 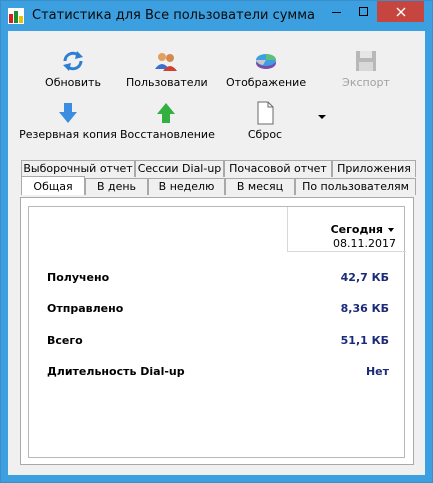 What do you see at coordinates (355, 186) in the screenshot?
I see `tab-by-users: По пользователям` at bounding box center [355, 186].